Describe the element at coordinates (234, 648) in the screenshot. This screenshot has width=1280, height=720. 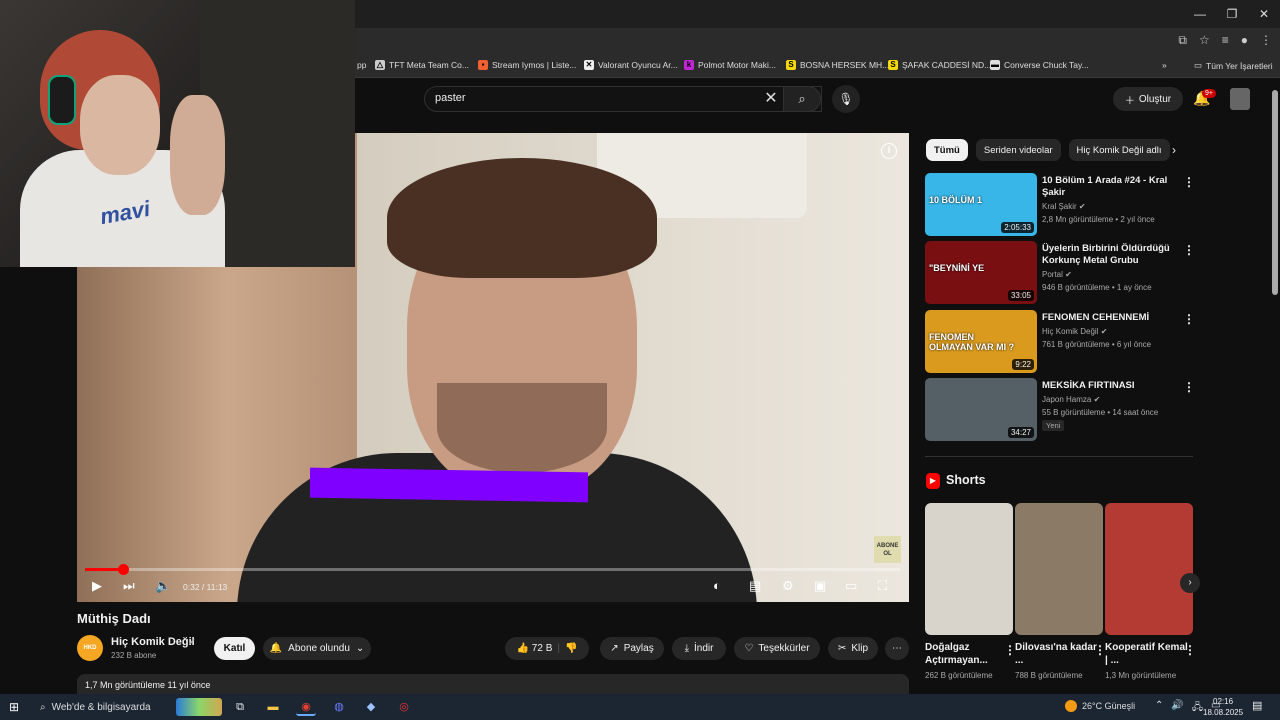
I see `join-button: Katıl` at that location.